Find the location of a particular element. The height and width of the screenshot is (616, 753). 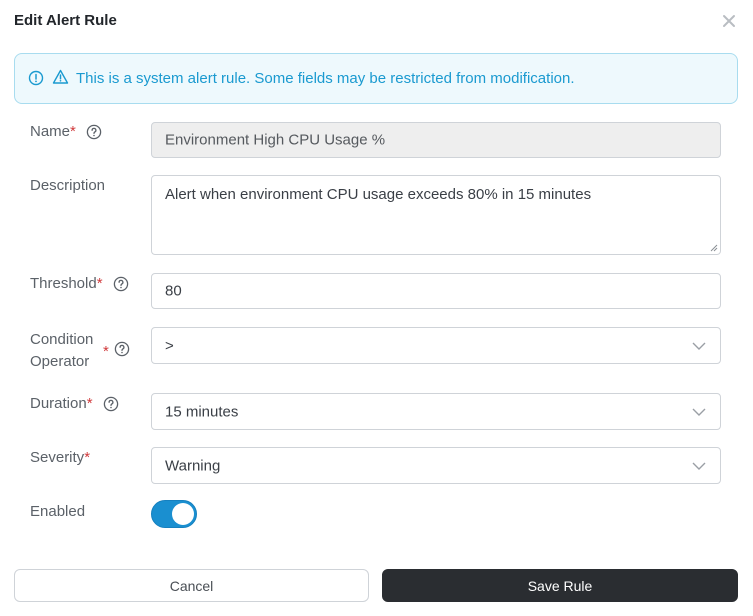

duration-label: Duration* is located at coordinates (74, 403).